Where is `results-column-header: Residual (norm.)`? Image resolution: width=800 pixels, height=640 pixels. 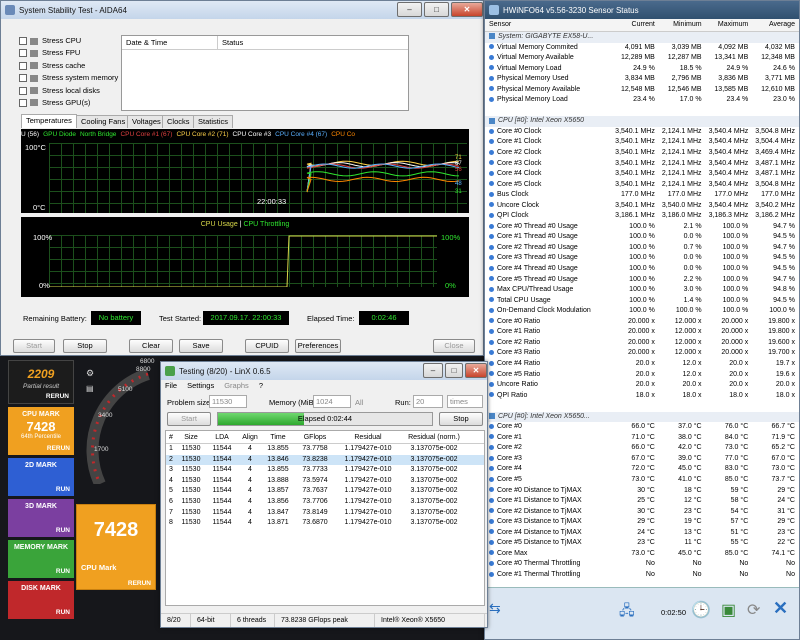 results-column-header: Residual (norm.) is located at coordinates (434, 437).